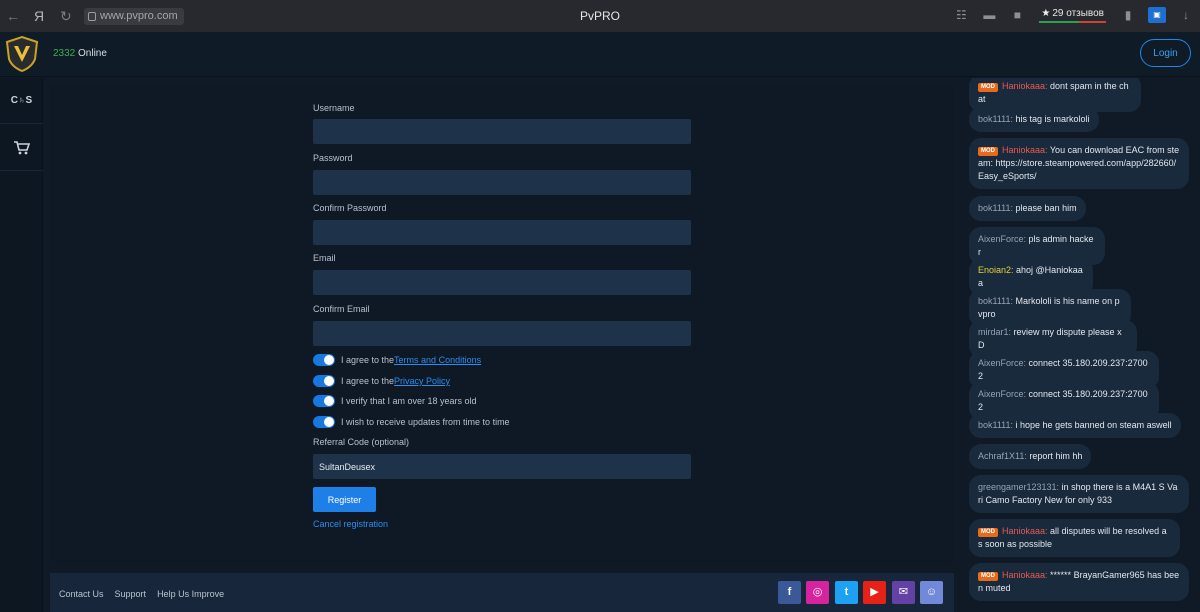 This screenshot has width=1200, height=612. I want to click on age-label: I verify that I am over 18 years old, so click(409, 401).